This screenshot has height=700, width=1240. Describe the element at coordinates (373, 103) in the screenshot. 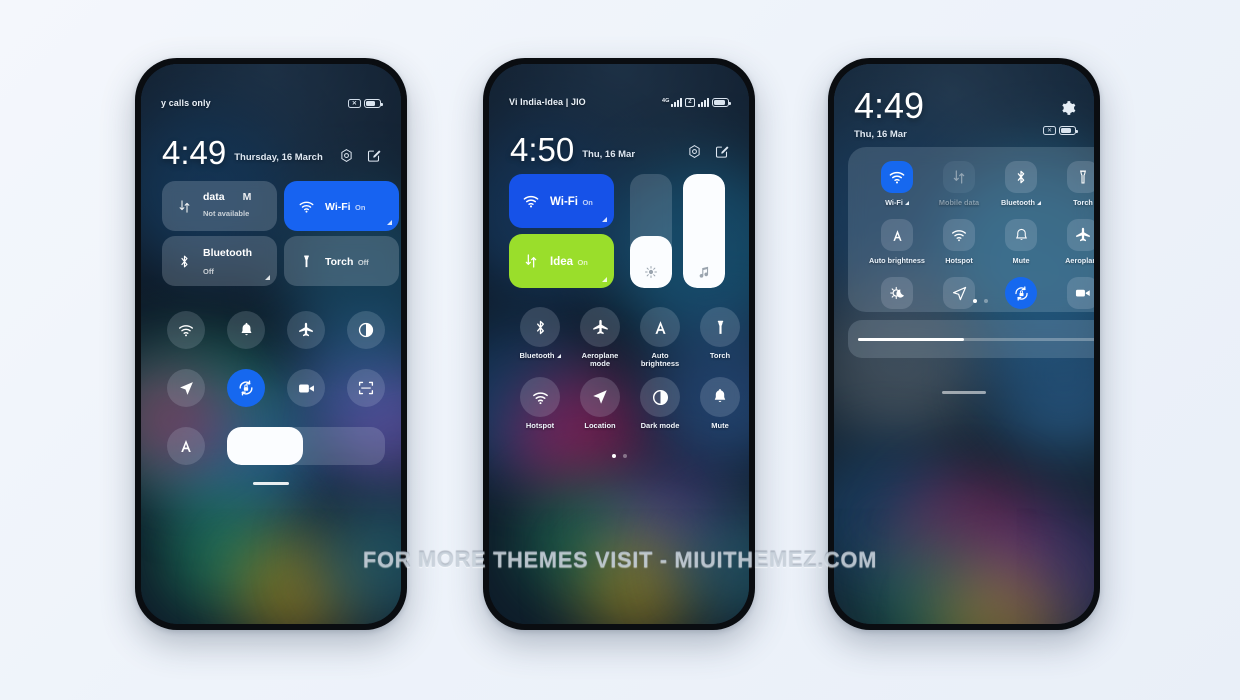

I see `battery-icon` at that location.